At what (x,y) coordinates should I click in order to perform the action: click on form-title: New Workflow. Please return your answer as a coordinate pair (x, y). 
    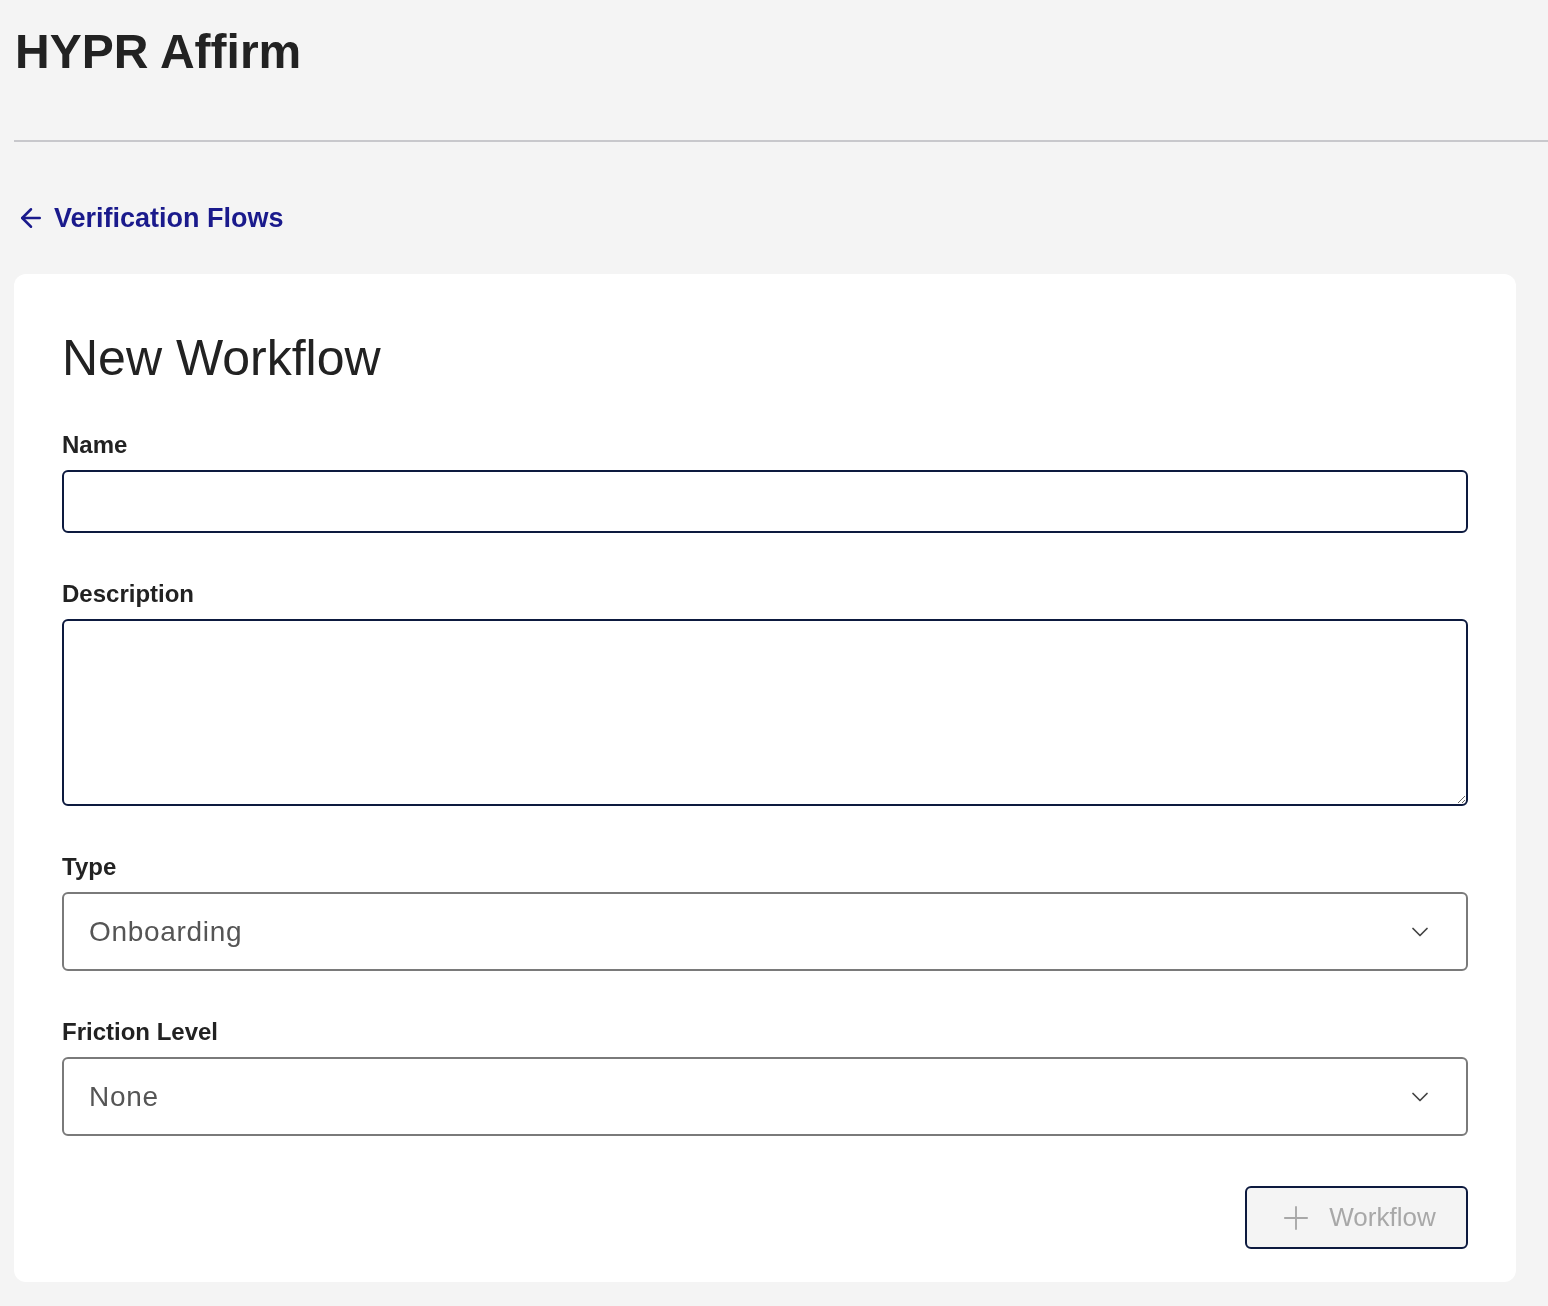
    Looking at the image, I should click on (222, 359).